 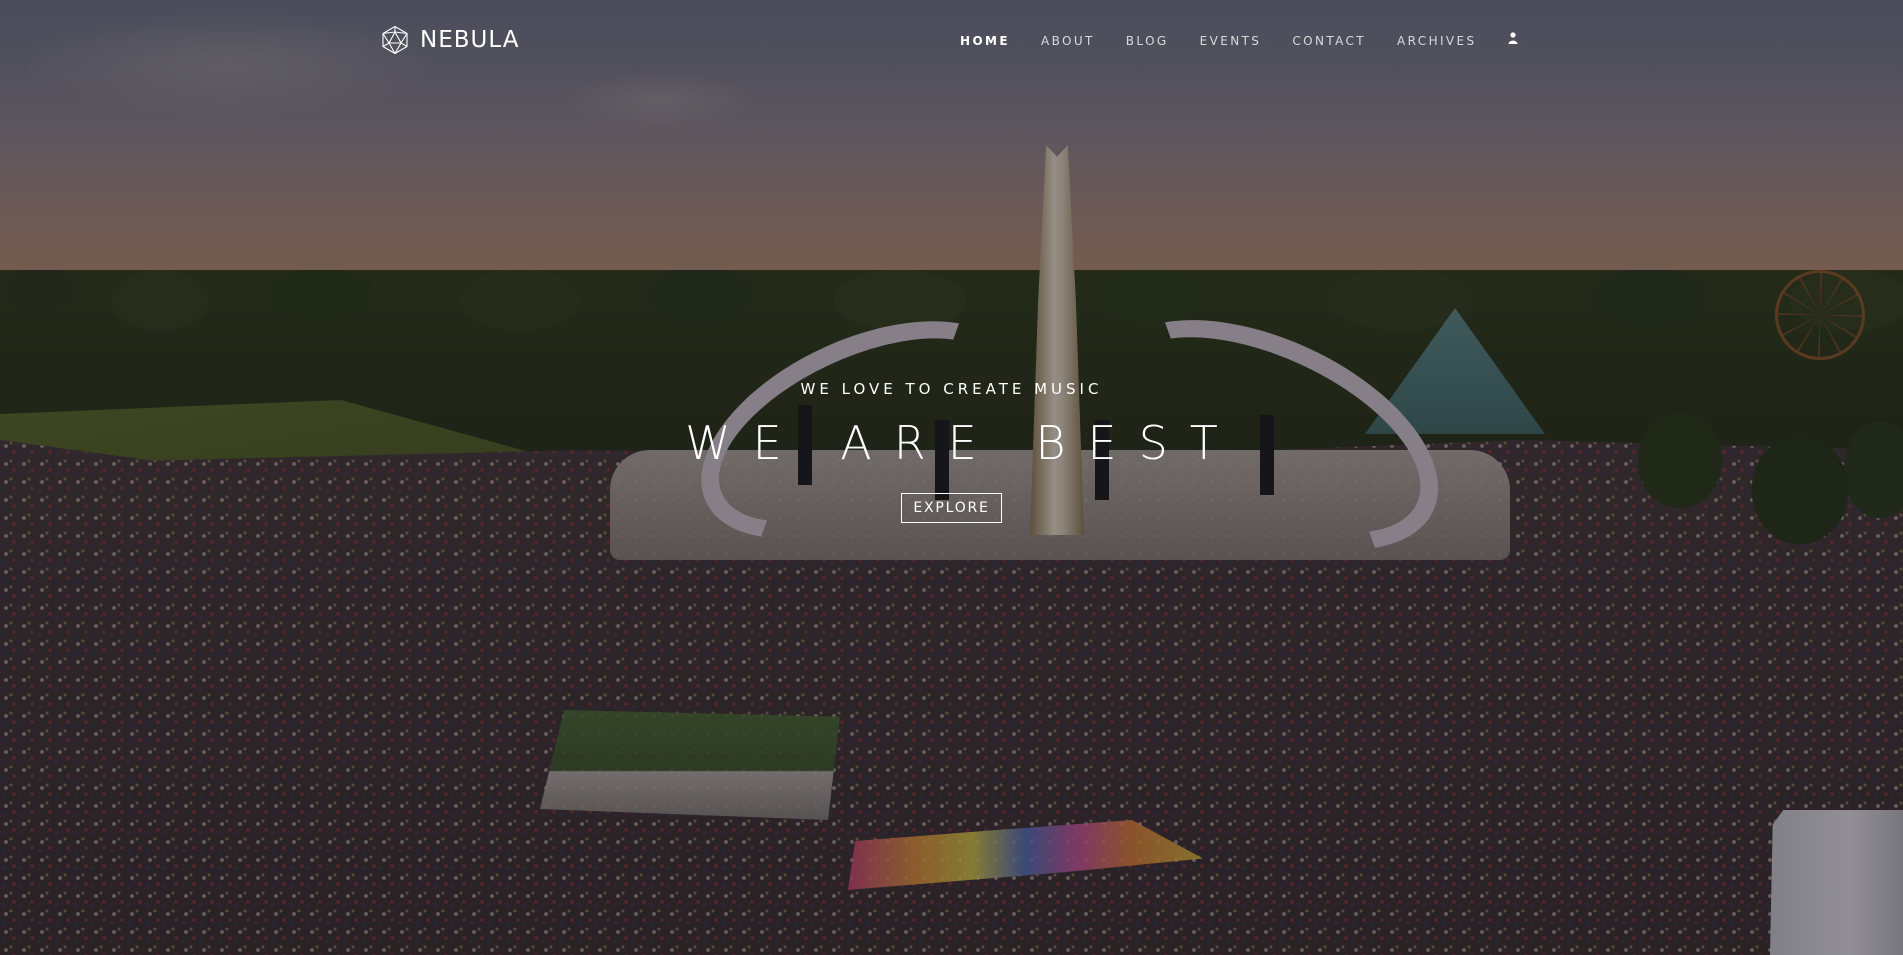 I want to click on brand-name: NEBULA, so click(x=470, y=40).